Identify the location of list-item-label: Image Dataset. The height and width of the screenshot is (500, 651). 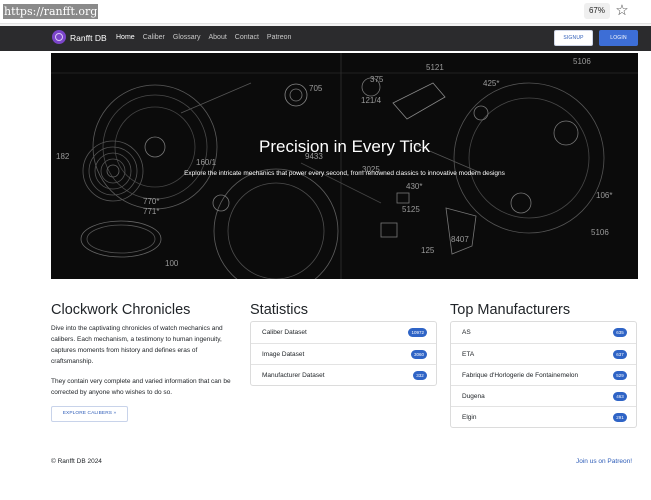
(283, 354).